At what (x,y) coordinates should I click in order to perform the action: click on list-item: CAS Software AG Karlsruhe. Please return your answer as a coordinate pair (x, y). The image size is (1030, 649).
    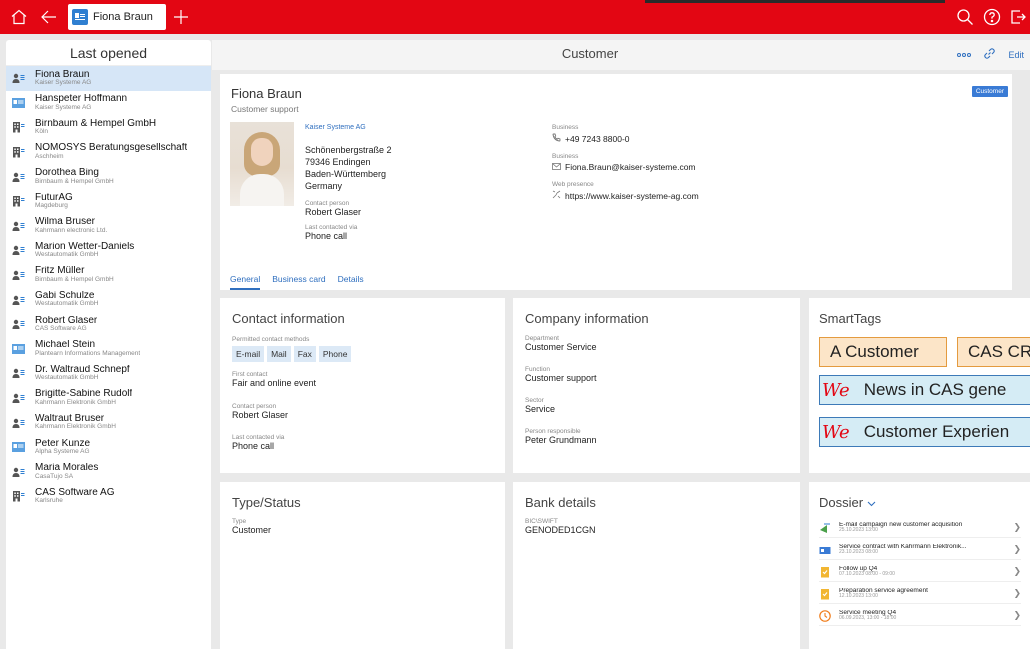
    Looking at the image, I should click on (108, 496).